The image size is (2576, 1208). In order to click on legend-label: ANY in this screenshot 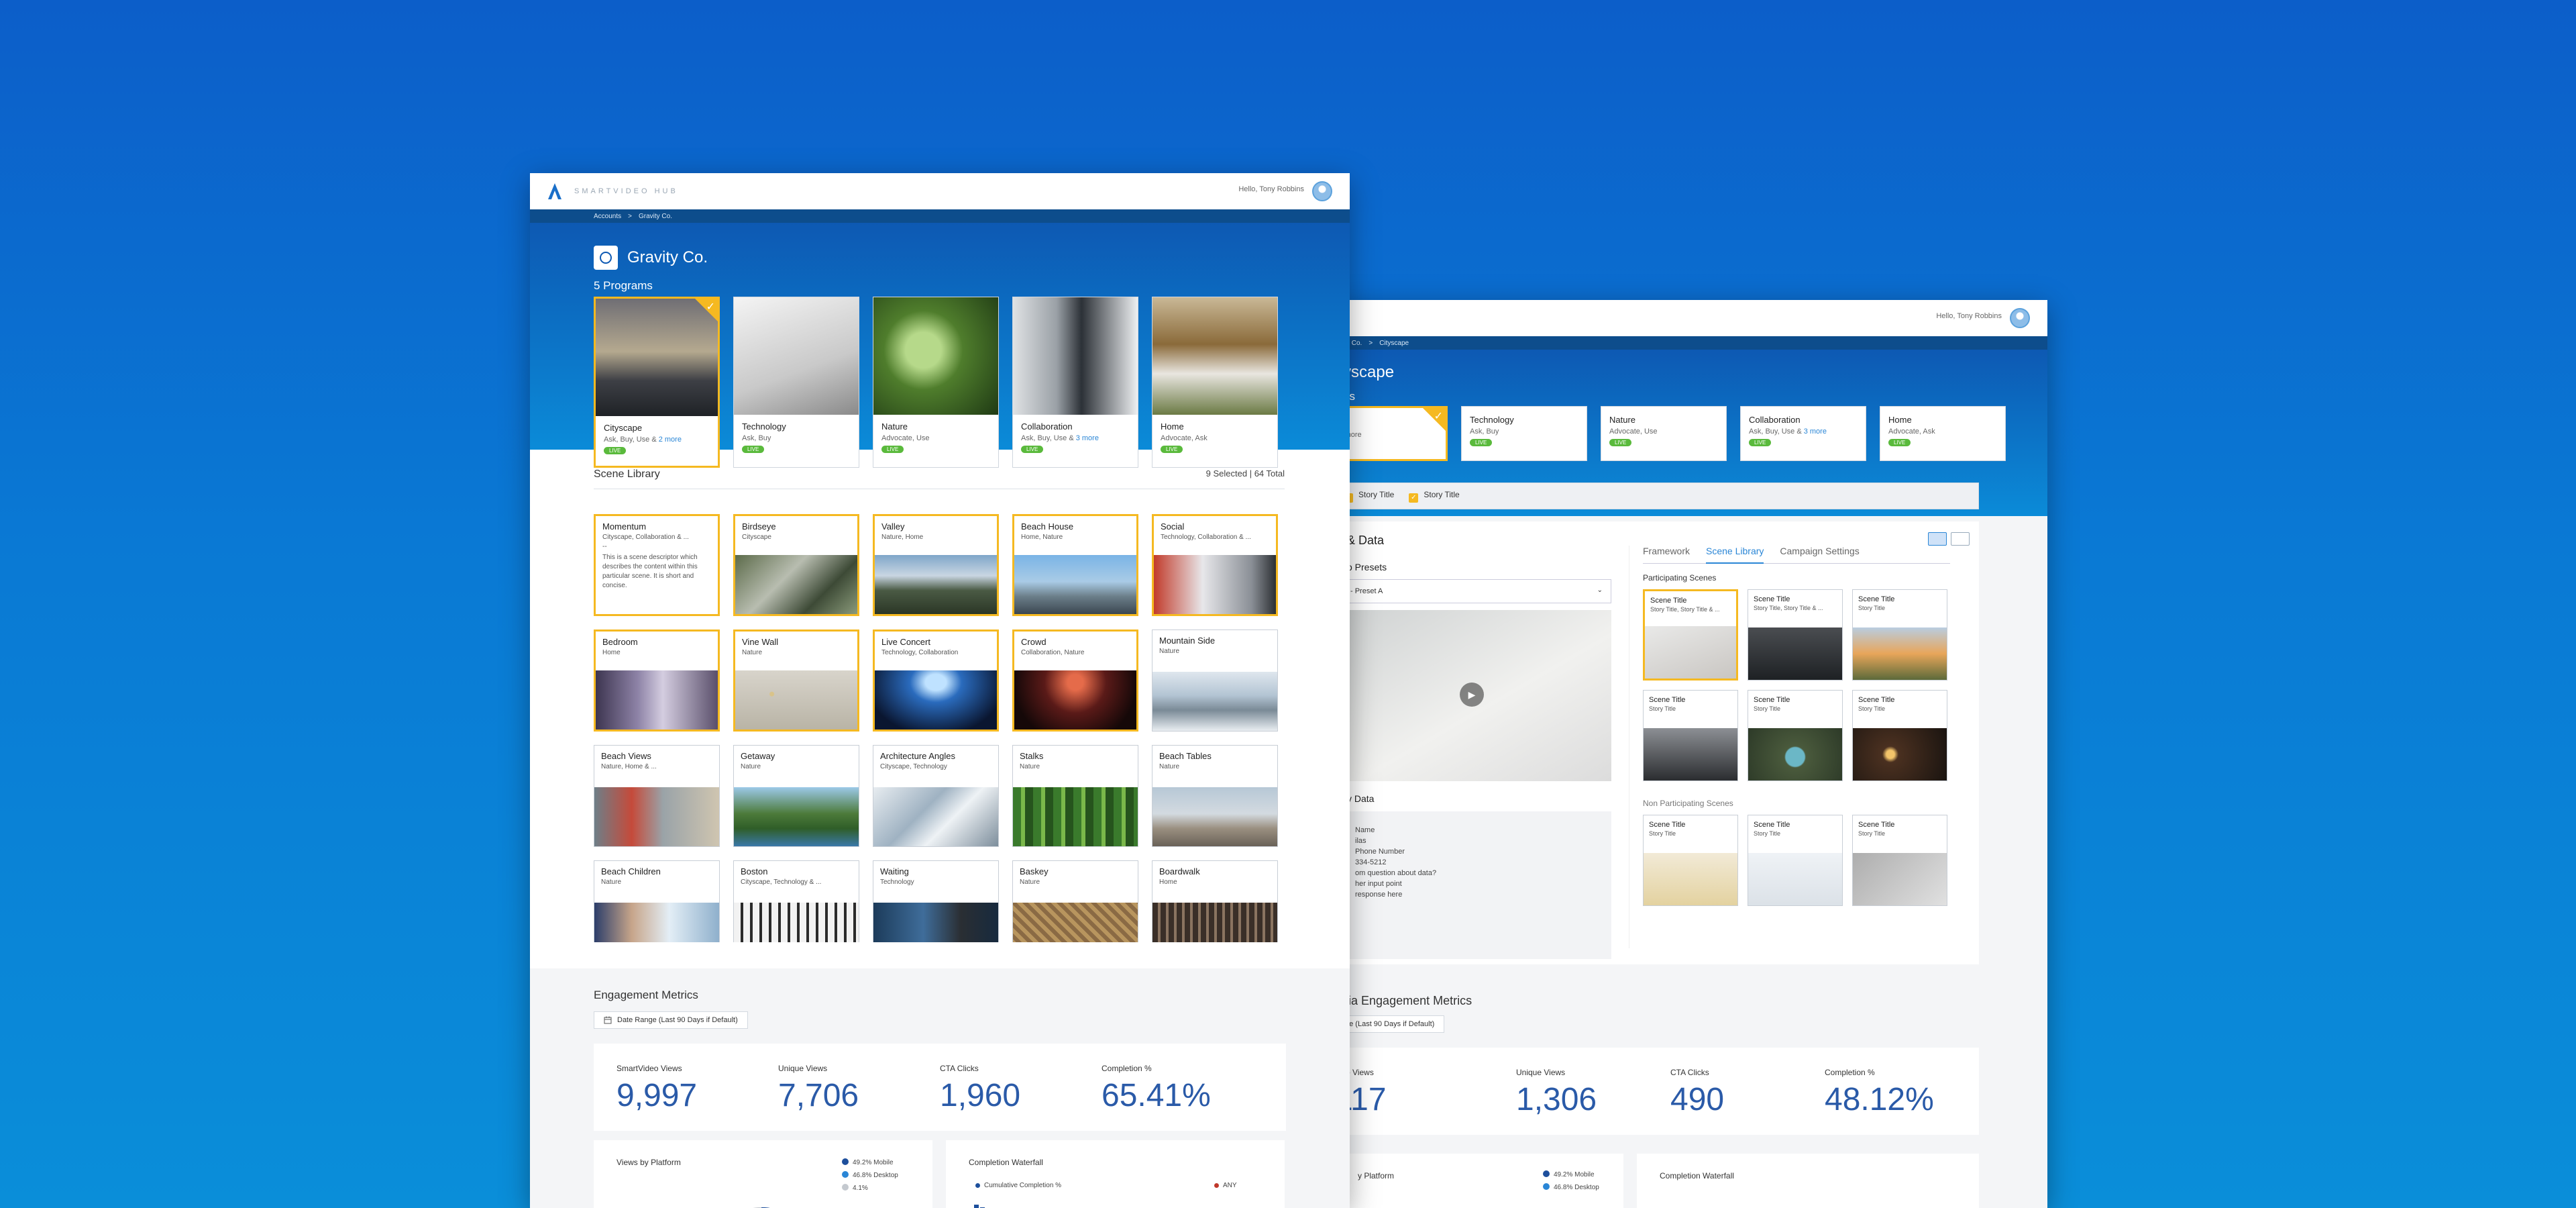, I will do `click(1230, 1185)`.